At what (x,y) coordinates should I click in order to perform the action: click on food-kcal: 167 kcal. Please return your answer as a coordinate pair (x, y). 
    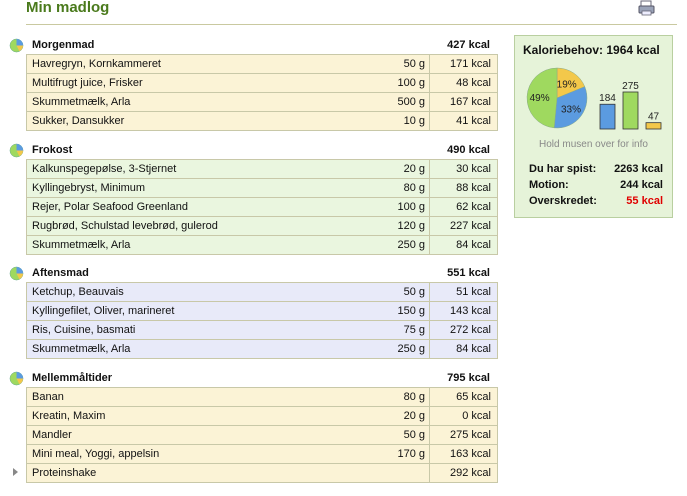
    Looking at the image, I should click on (470, 102).